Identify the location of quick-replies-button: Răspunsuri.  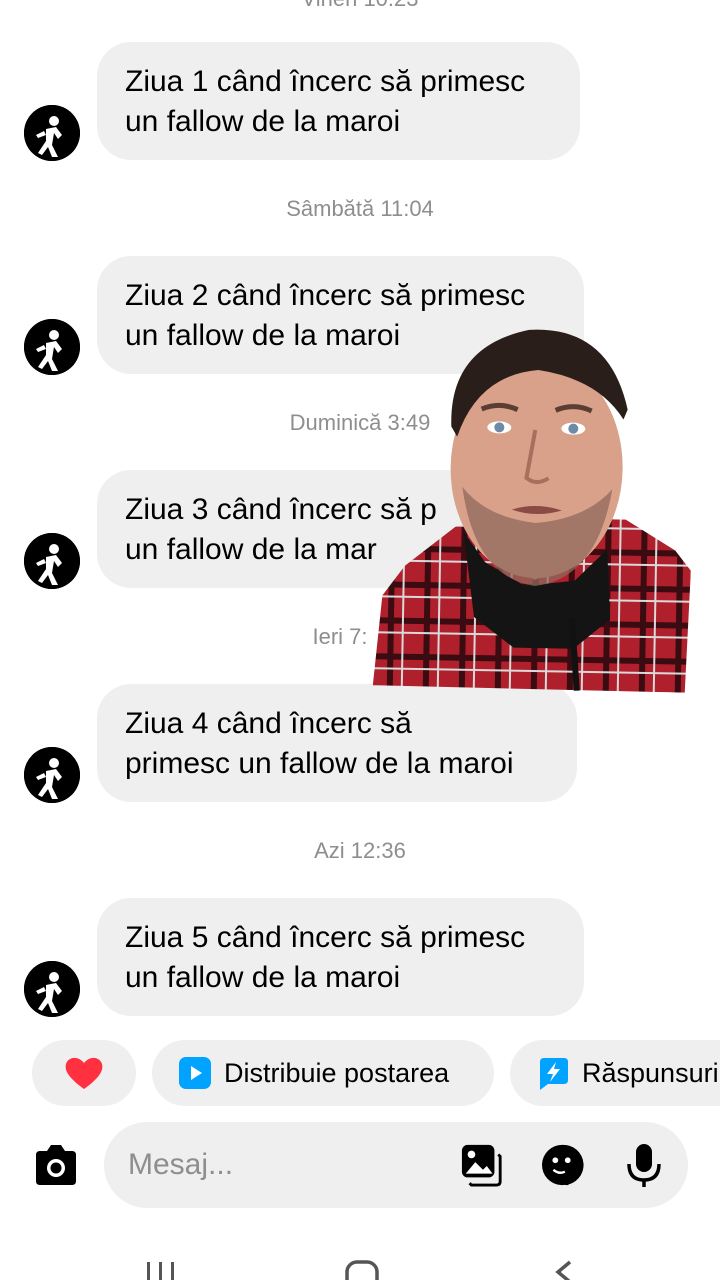
(615, 1073).